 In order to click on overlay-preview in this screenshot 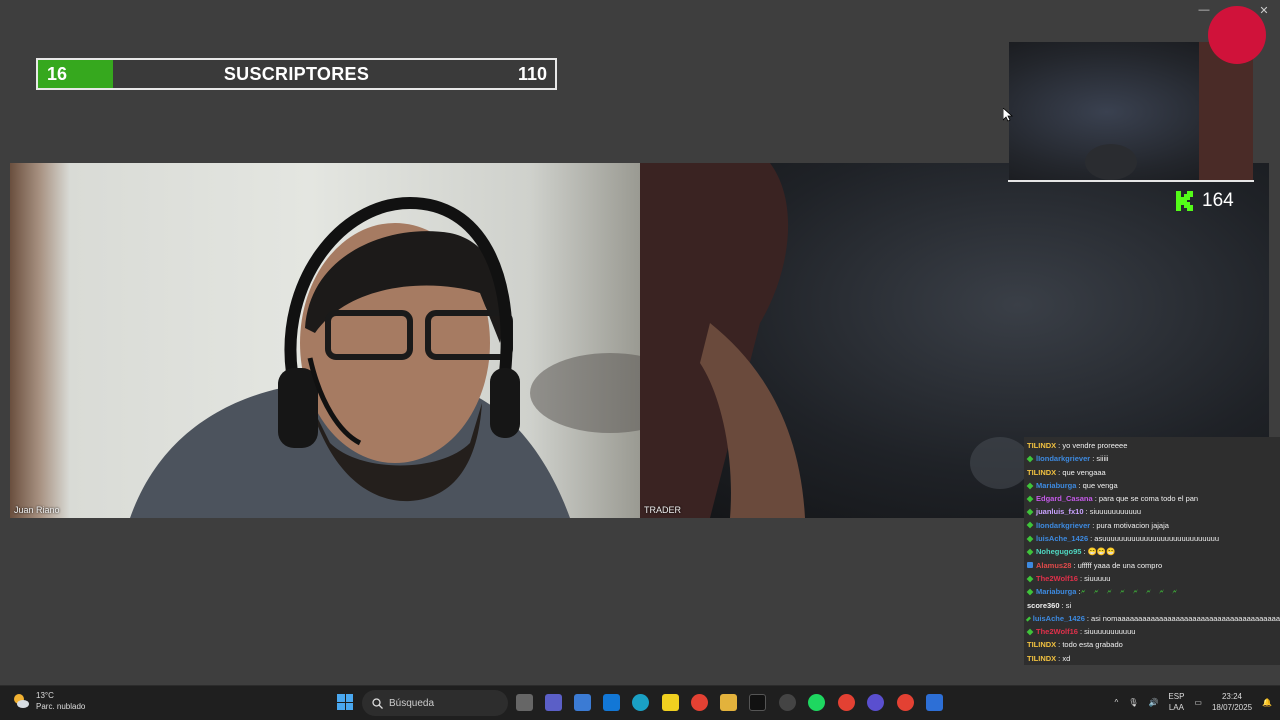, I will do `click(1131, 112)`.